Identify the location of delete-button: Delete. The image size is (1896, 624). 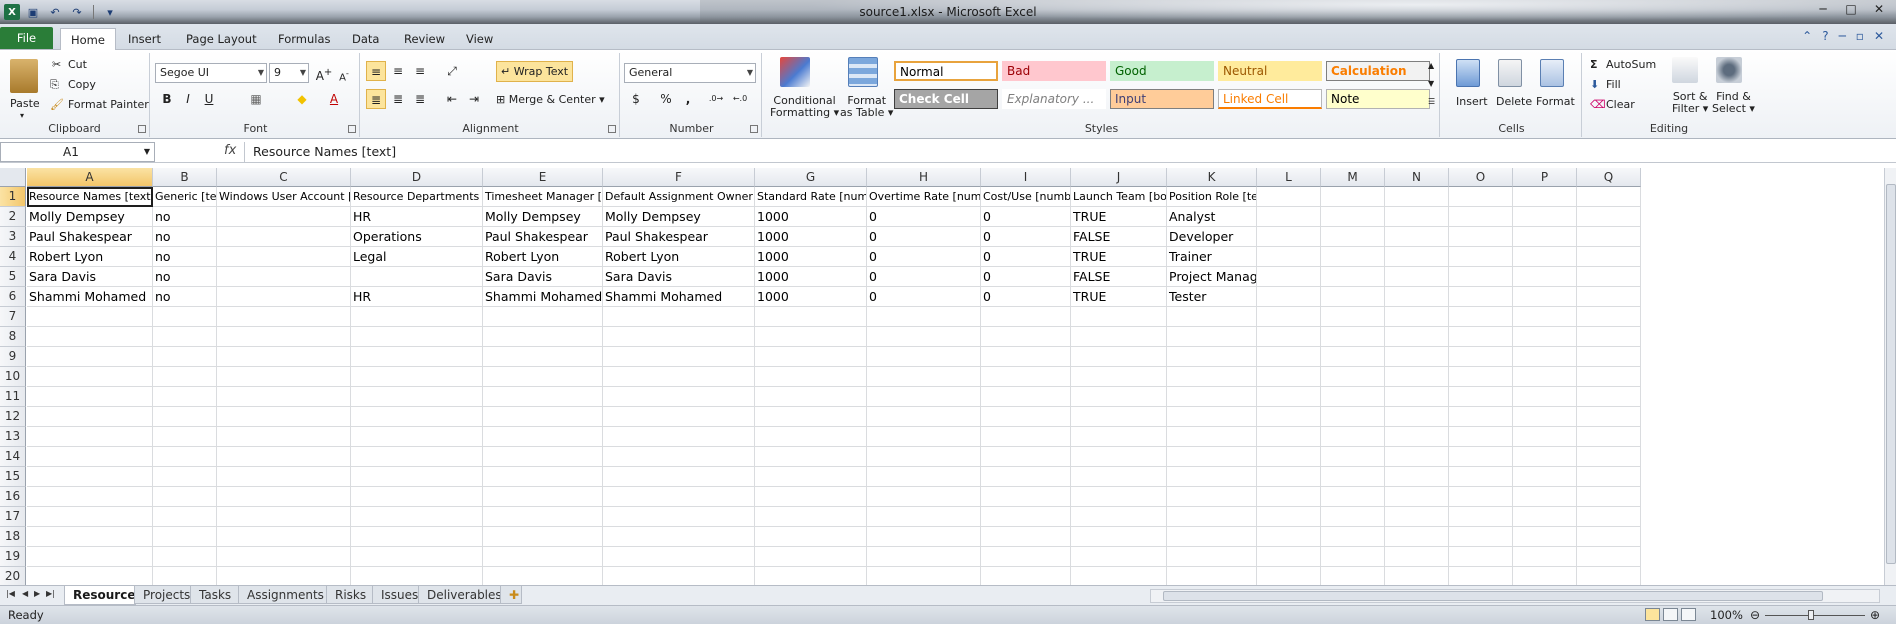
(1514, 101).